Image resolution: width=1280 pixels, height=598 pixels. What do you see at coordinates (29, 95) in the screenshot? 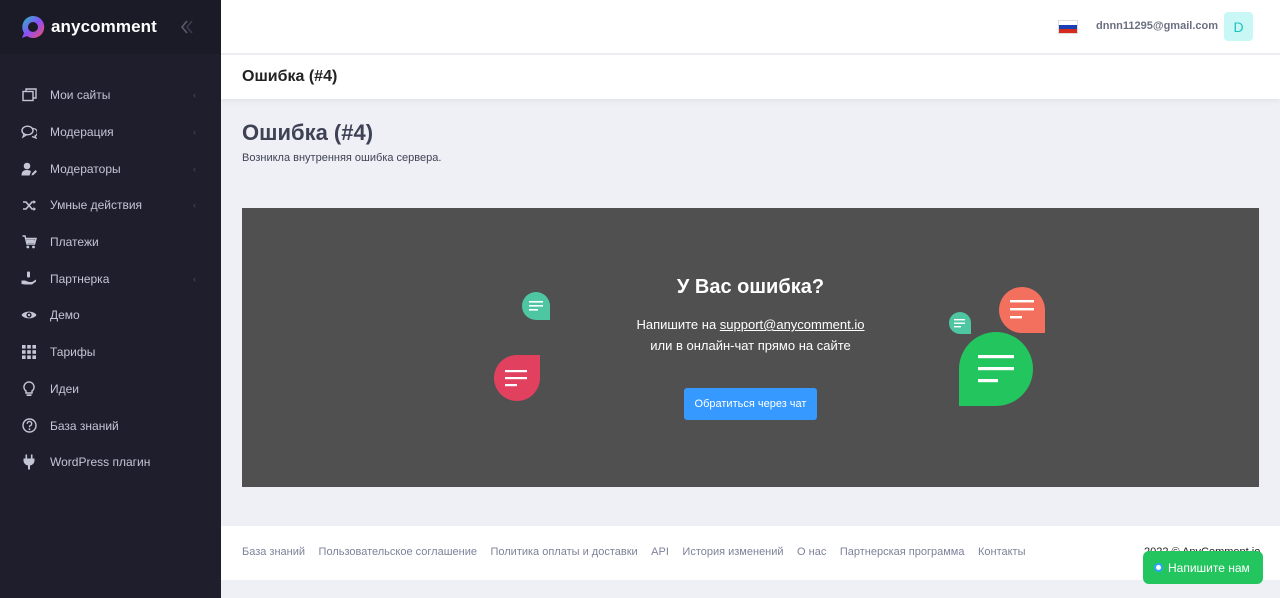
I see `sites-icon` at bounding box center [29, 95].